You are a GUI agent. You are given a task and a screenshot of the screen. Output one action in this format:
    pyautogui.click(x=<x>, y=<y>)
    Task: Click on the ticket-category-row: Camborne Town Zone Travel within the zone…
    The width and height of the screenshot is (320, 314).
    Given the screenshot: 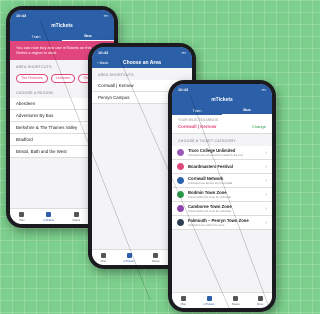 What is the action you would take?
    pyautogui.click(x=222, y=209)
    